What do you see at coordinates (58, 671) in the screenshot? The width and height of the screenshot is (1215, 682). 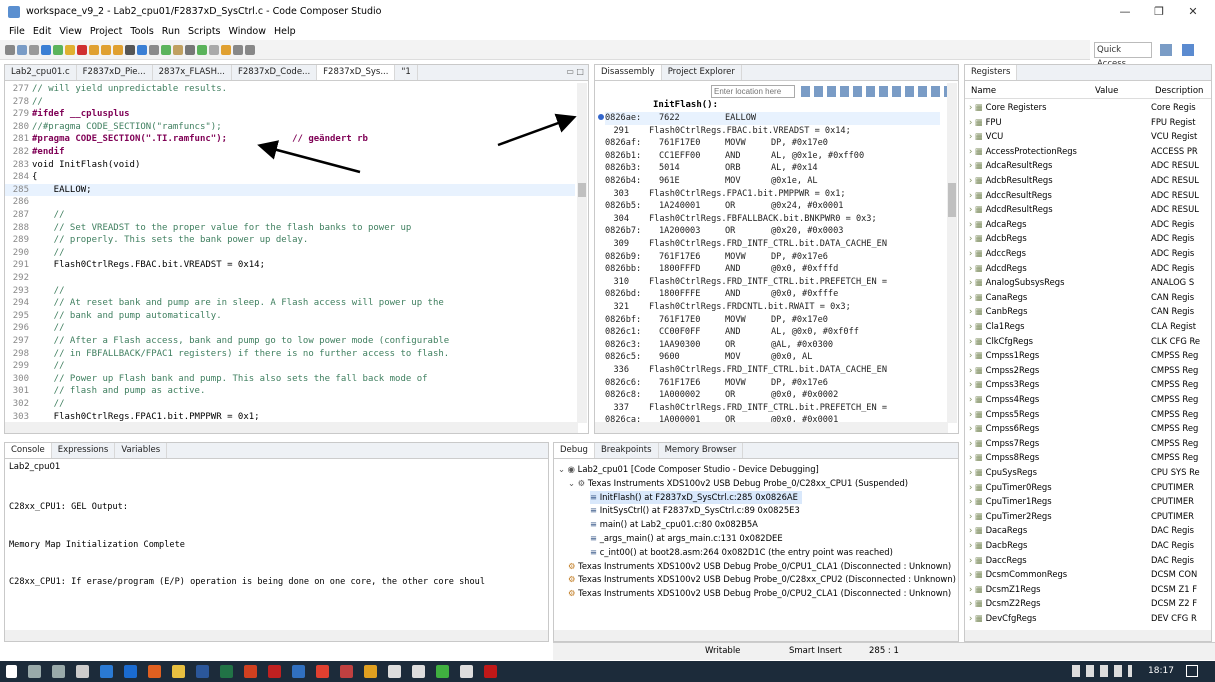 I see `task-view-icon` at bounding box center [58, 671].